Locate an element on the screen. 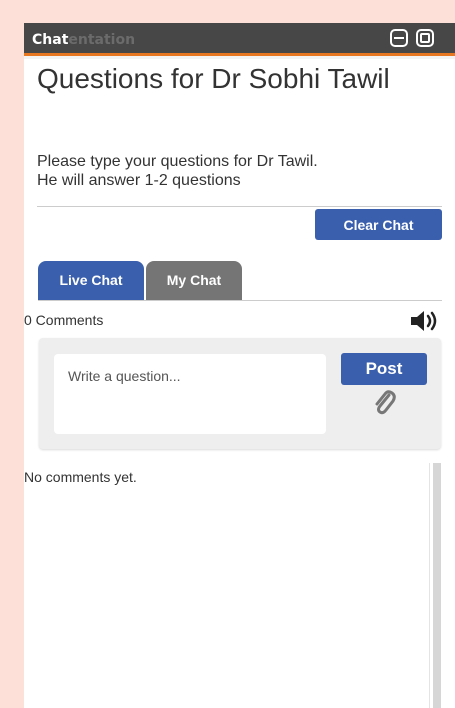 This screenshot has width=455, height=708. question-composer: Post is located at coordinates (240, 393).